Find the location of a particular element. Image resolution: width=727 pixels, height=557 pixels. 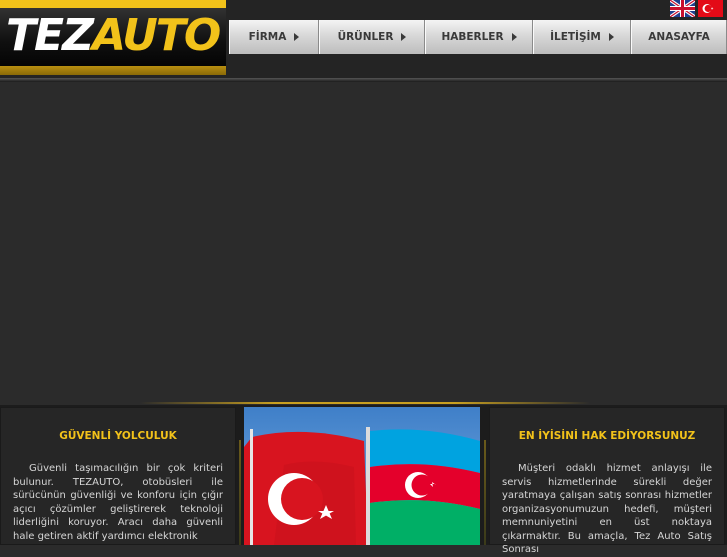

turkey-azerbaijan-flags-image is located at coordinates (362, 476).